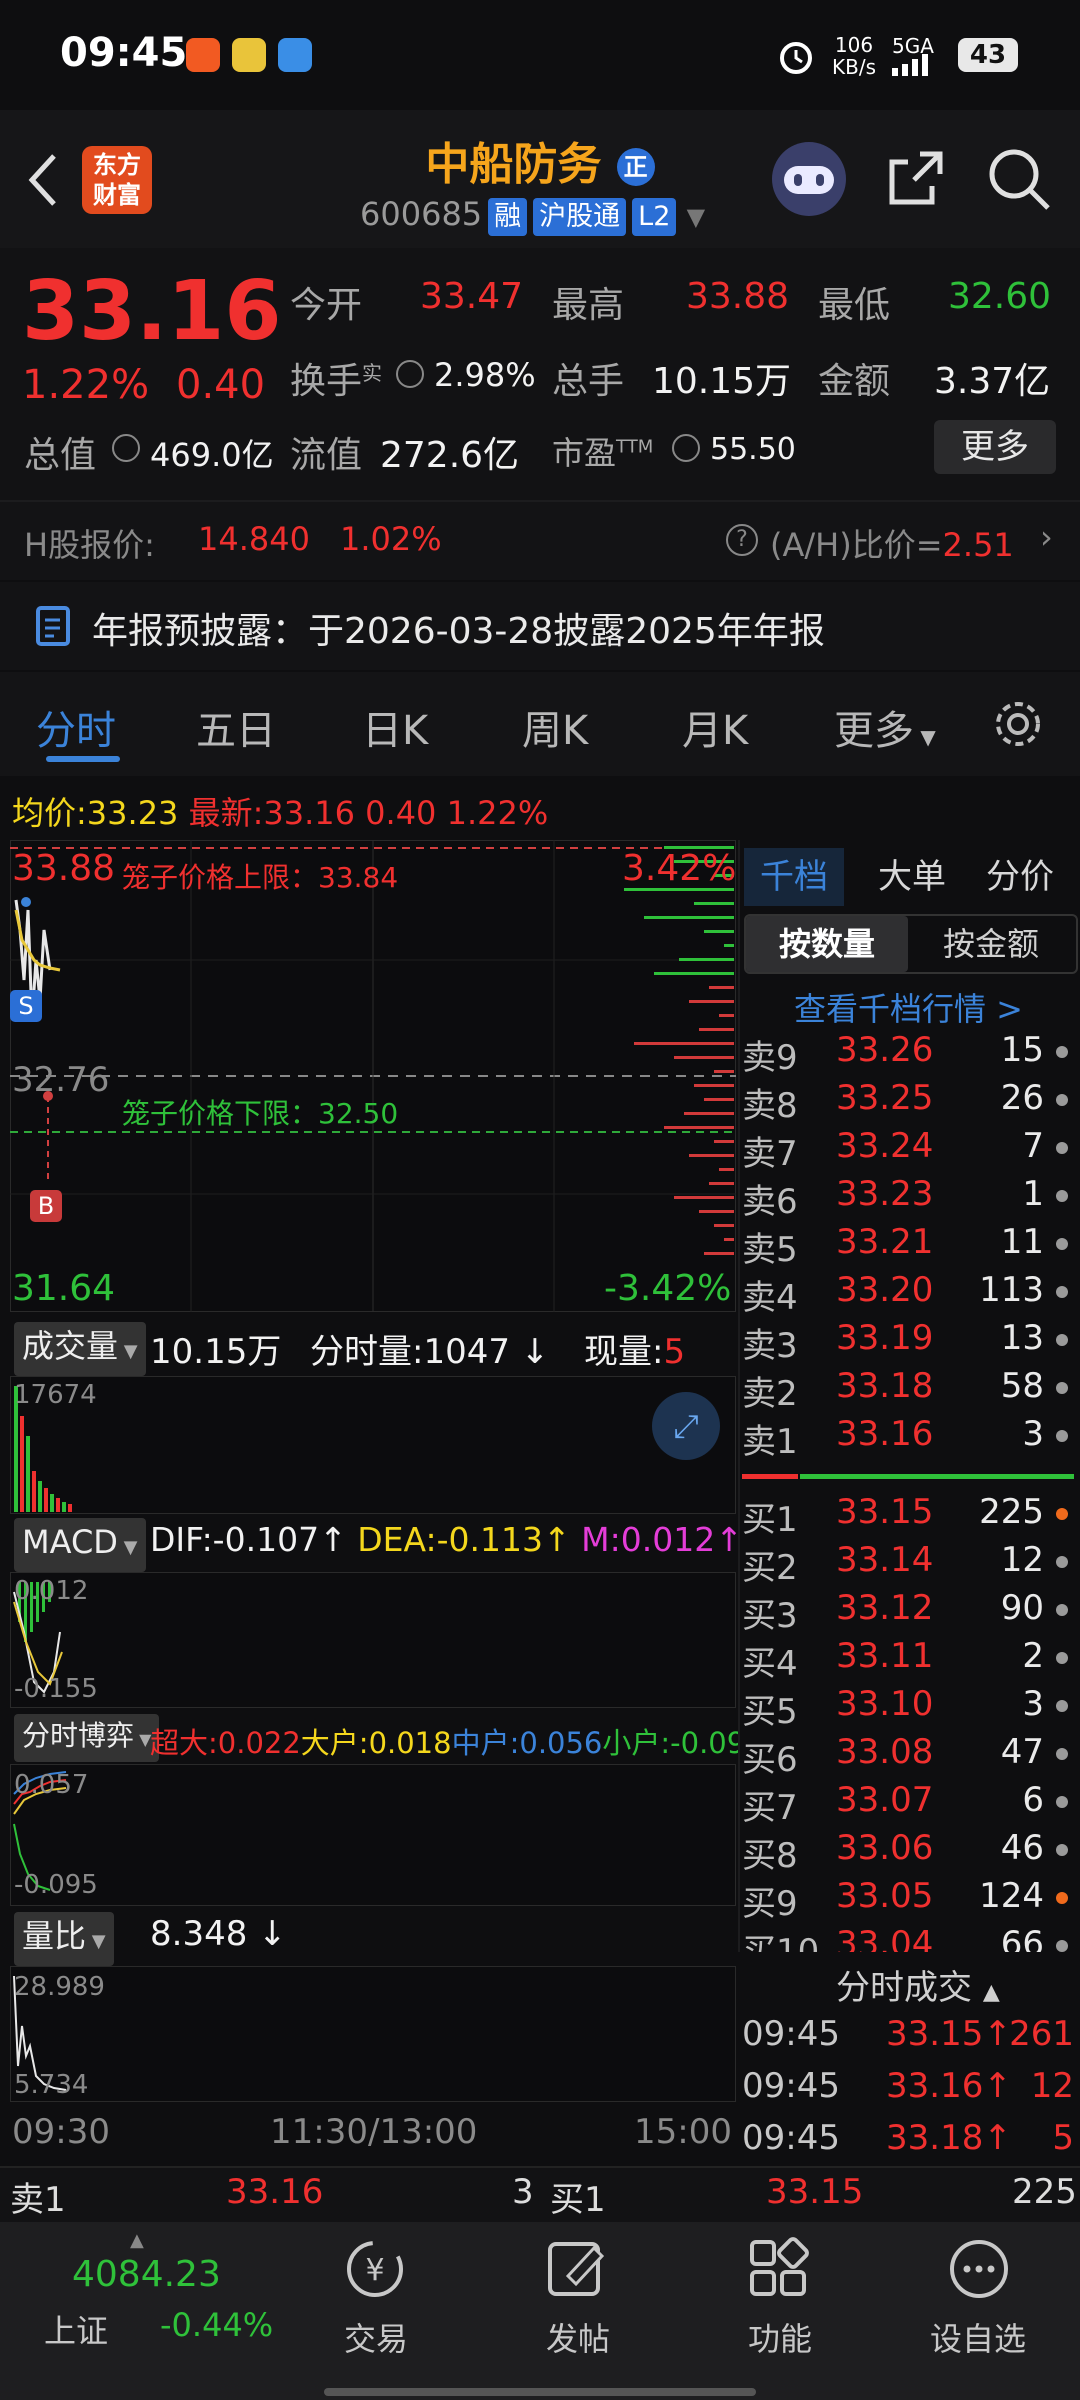 Image resolution: width=1080 pixels, height=2400 pixels. I want to click on tab-5day: 五日, so click(236, 727).